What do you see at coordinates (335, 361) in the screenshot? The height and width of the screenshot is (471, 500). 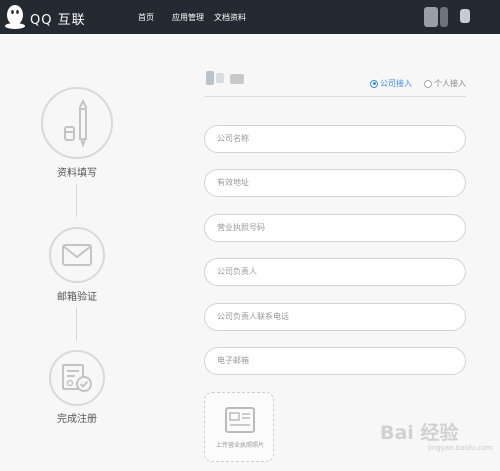 I see `email-input: 电子邮箱` at bounding box center [335, 361].